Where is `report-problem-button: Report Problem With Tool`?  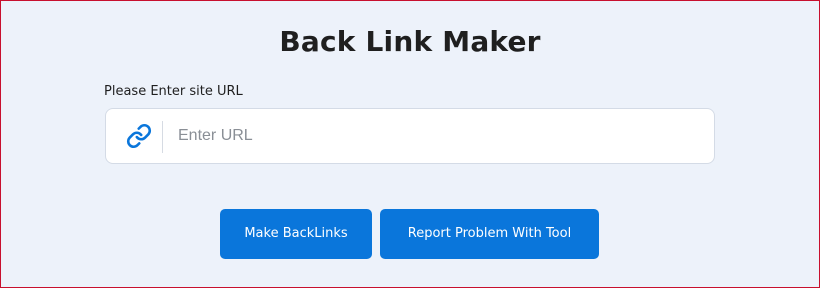
report-problem-button: Report Problem With Tool is located at coordinates (489, 234).